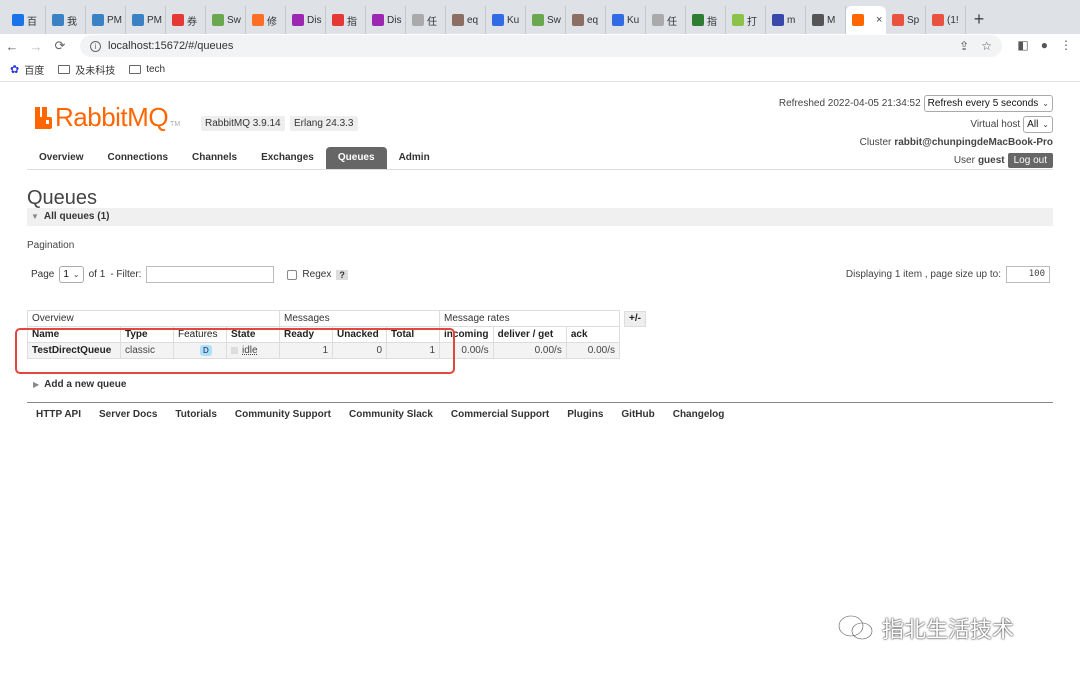 This screenshot has height=676, width=1080. Describe the element at coordinates (147, 69) in the screenshot. I see `bookmark-folder-tech: tech` at that location.